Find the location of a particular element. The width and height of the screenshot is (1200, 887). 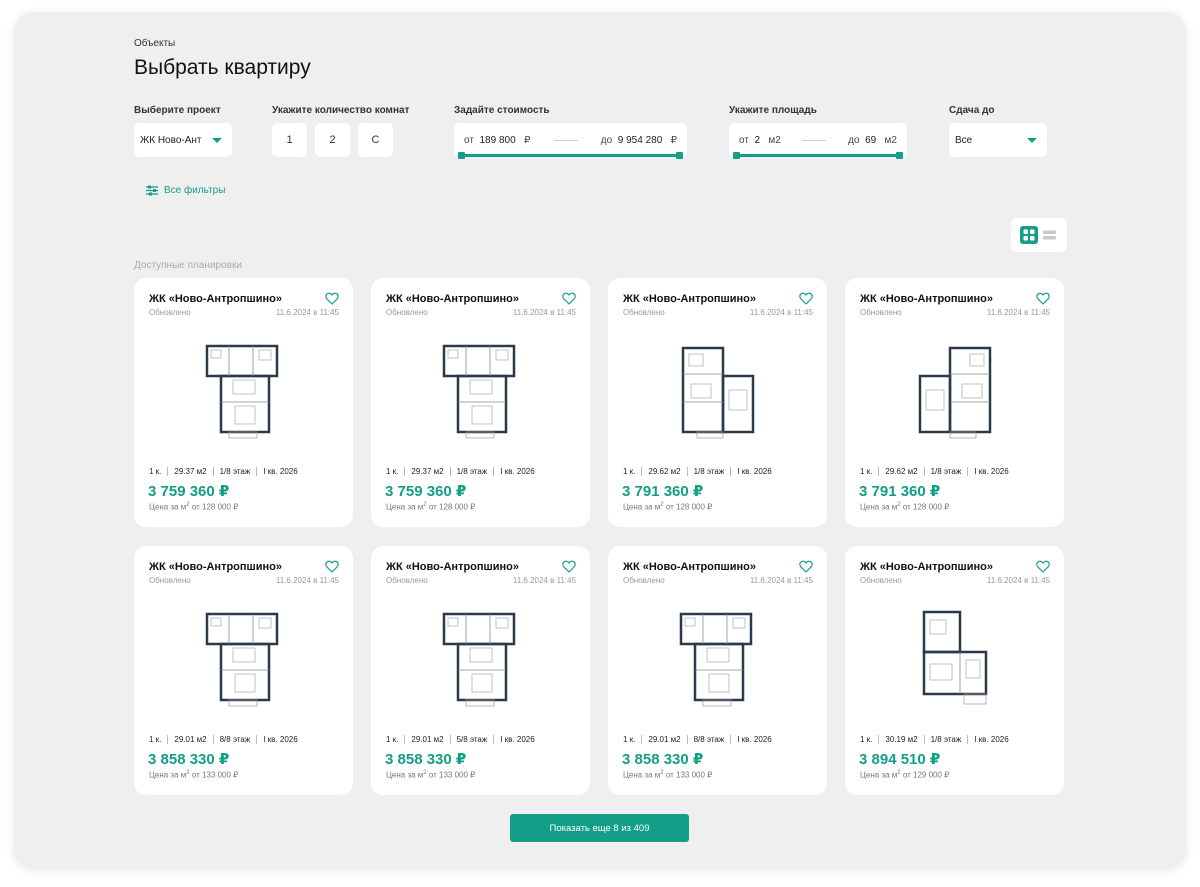

project-select: ЖК Ново-Ант is located at coordinates (183, 140).